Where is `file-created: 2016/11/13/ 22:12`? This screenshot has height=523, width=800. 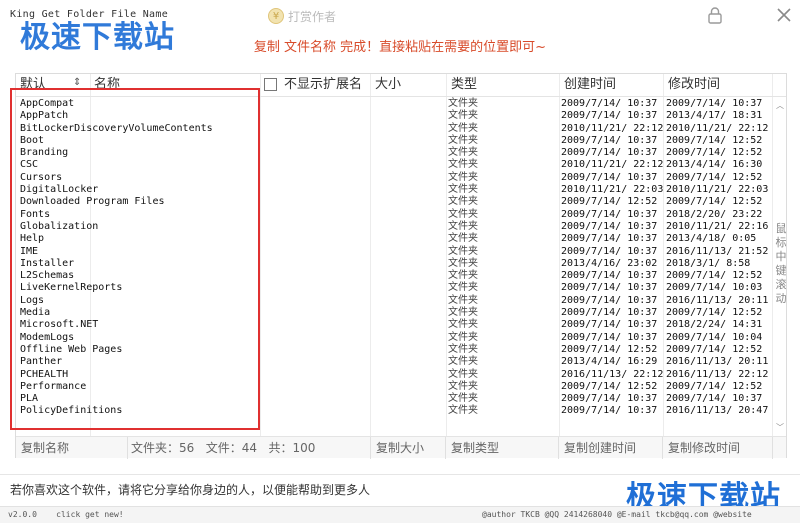 file-created: 2016/11/13/ 22:12 is located at coordinates (612, 374).